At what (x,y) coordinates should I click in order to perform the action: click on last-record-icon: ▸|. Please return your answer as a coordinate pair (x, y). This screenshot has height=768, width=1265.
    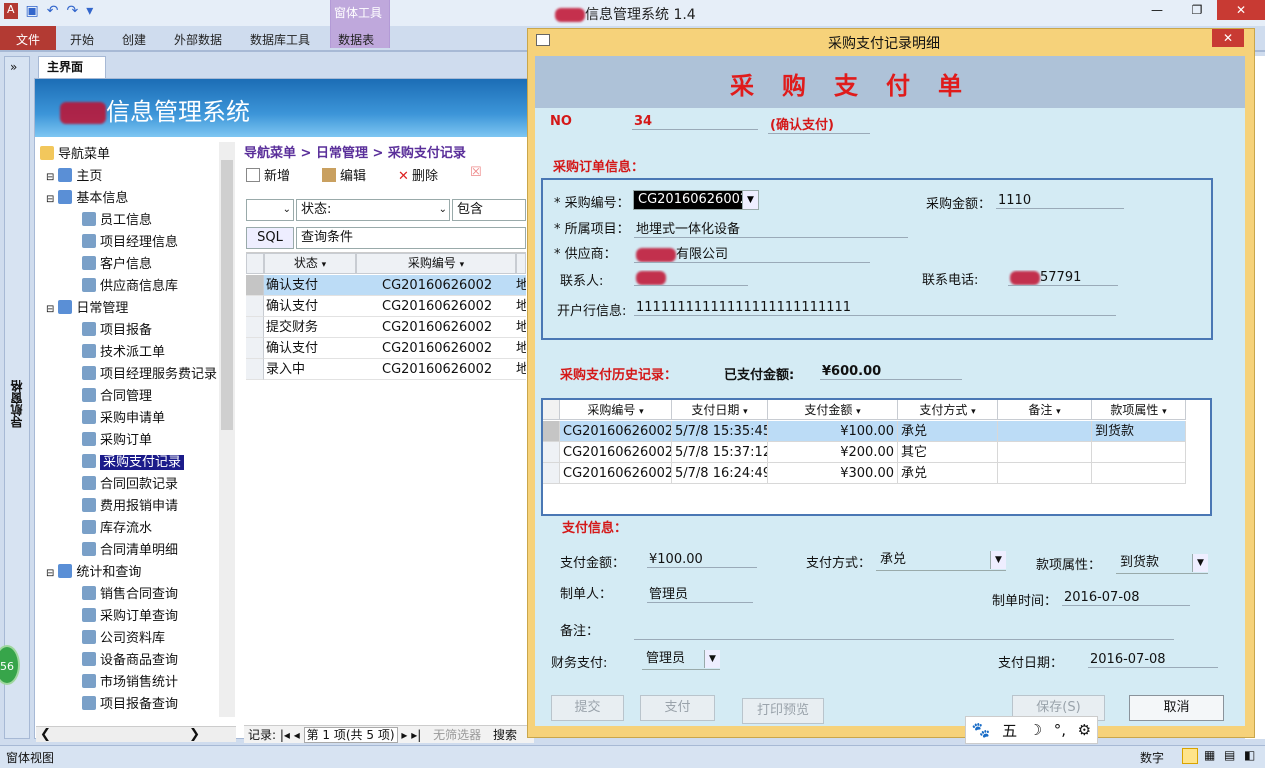
    Looking at the image, I should click on (414, 735).